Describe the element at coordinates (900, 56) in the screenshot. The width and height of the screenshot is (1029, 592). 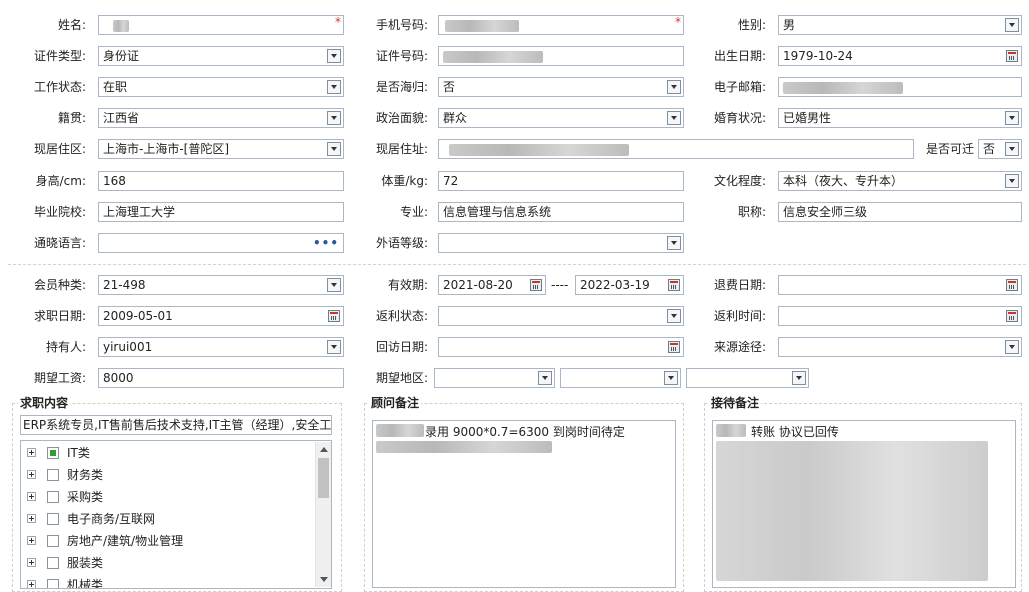
I see `birthdate-input: 1979-10-24` at that location.